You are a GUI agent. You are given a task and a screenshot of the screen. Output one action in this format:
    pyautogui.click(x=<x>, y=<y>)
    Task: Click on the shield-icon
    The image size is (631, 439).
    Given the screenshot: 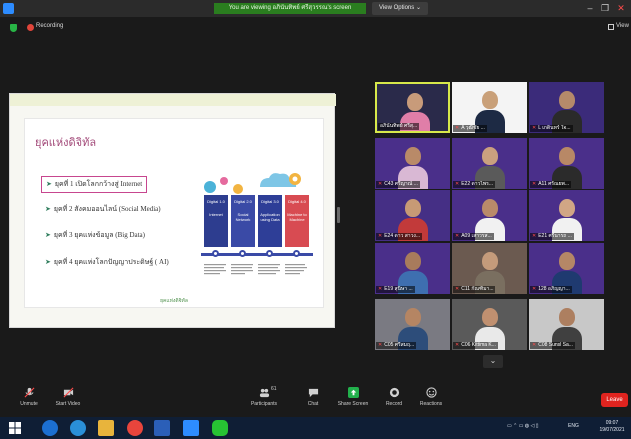 What is the action you would take?
    pyautogui.click(x=13, y=28)
    